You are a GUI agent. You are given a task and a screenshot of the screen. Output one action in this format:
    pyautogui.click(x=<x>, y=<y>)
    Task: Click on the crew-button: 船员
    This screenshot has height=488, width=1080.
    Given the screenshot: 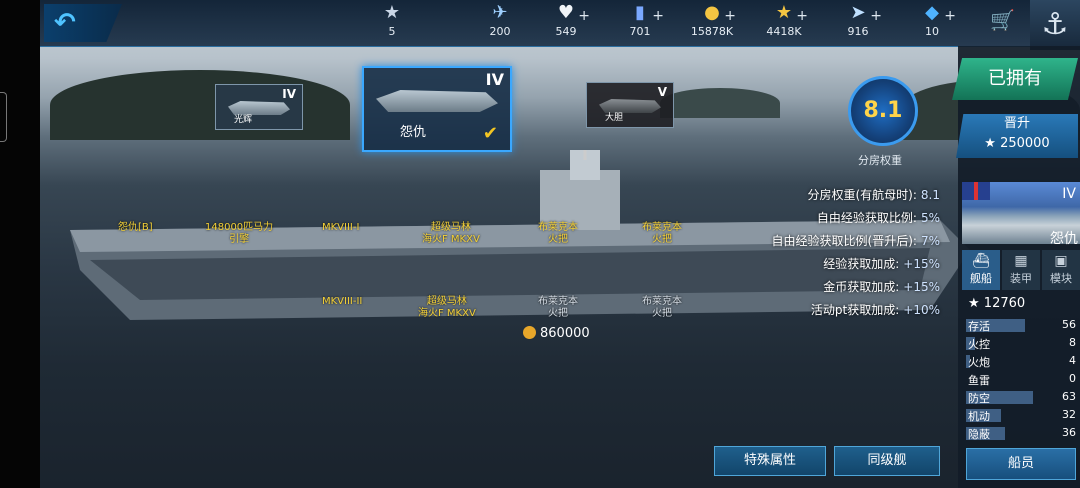 What is the action you would take?
    pyautogui.click(x=1021, y=464)
    